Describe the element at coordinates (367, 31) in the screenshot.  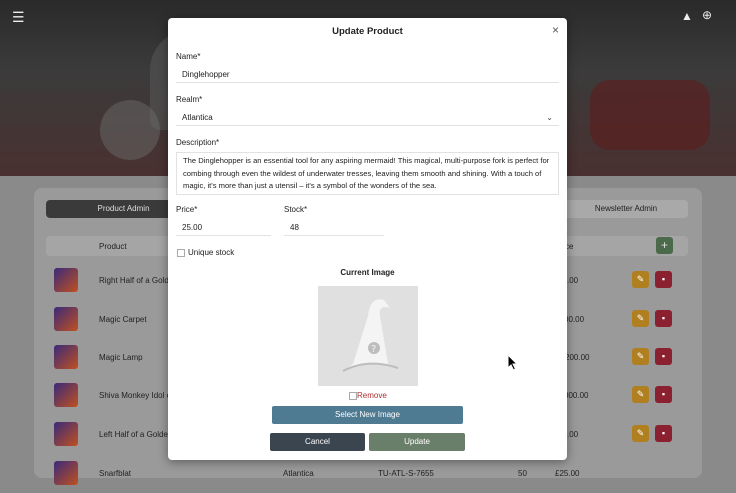
I see `modal-title: Update Product` at that location.